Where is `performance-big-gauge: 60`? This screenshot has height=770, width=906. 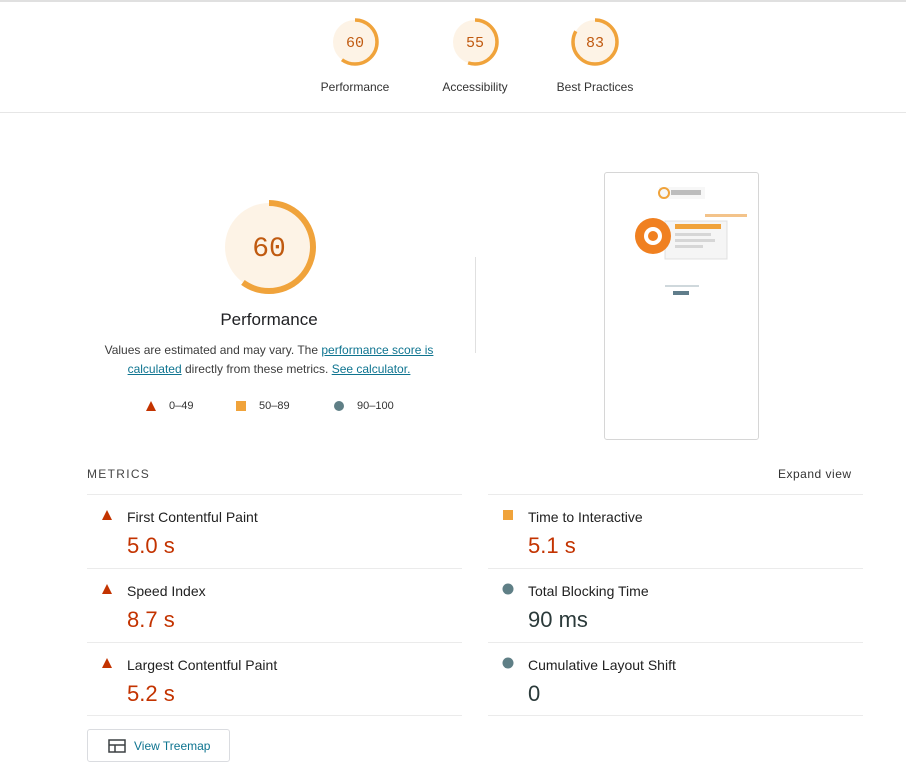
performance-big-gauge: 60 is located at coordinates (269, 247).